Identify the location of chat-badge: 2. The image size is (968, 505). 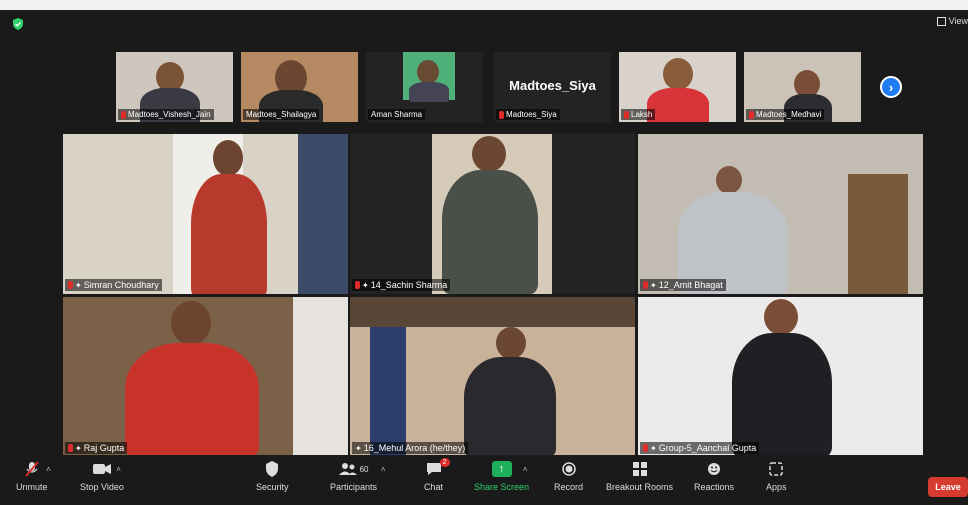
(444, 462).